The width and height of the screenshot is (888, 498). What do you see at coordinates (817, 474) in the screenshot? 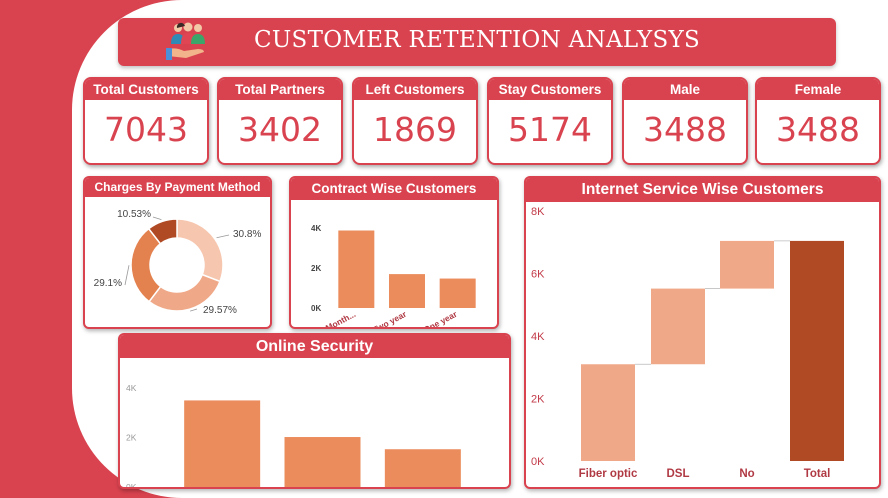
I see `x-category-label: Total` at bounding box center [817, 474].